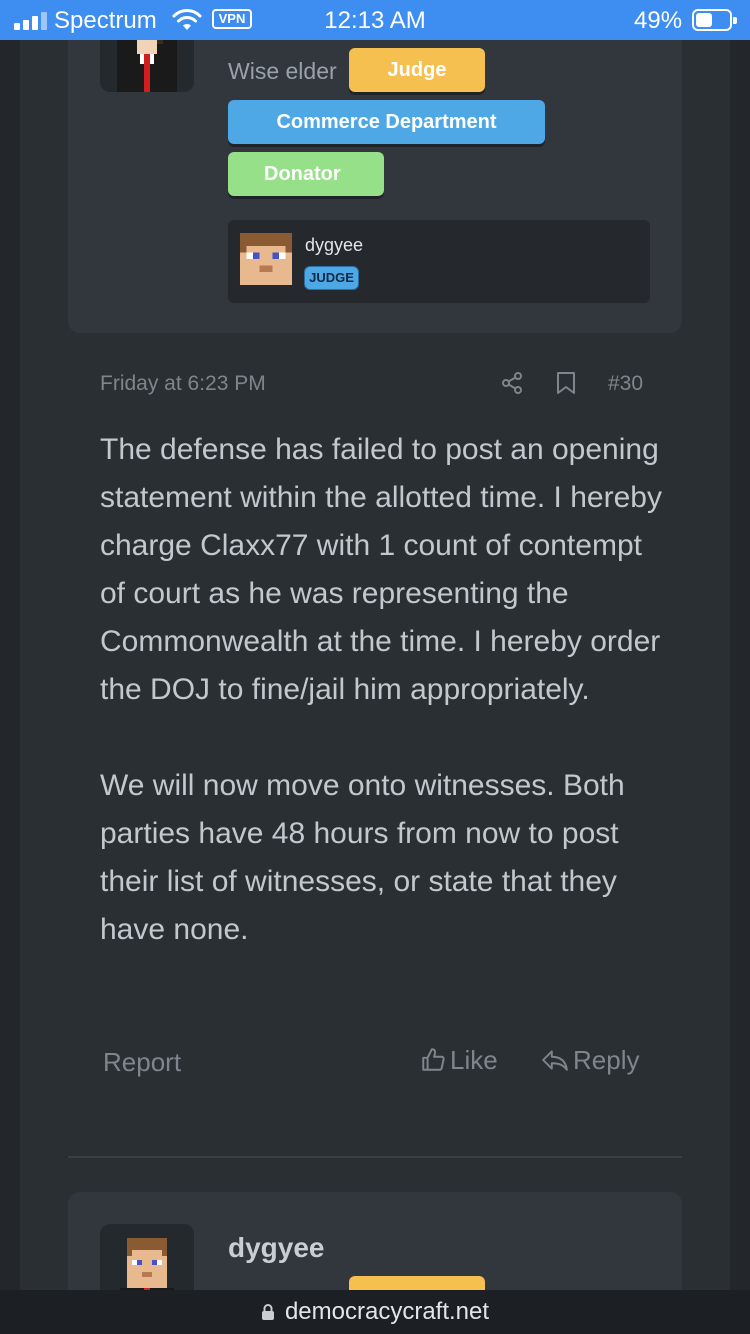  Describe the element at coordinates (375, 20) in the screenshot. I see `status-bar: Spectrum VPN 12:13 AM 49%` at that location.